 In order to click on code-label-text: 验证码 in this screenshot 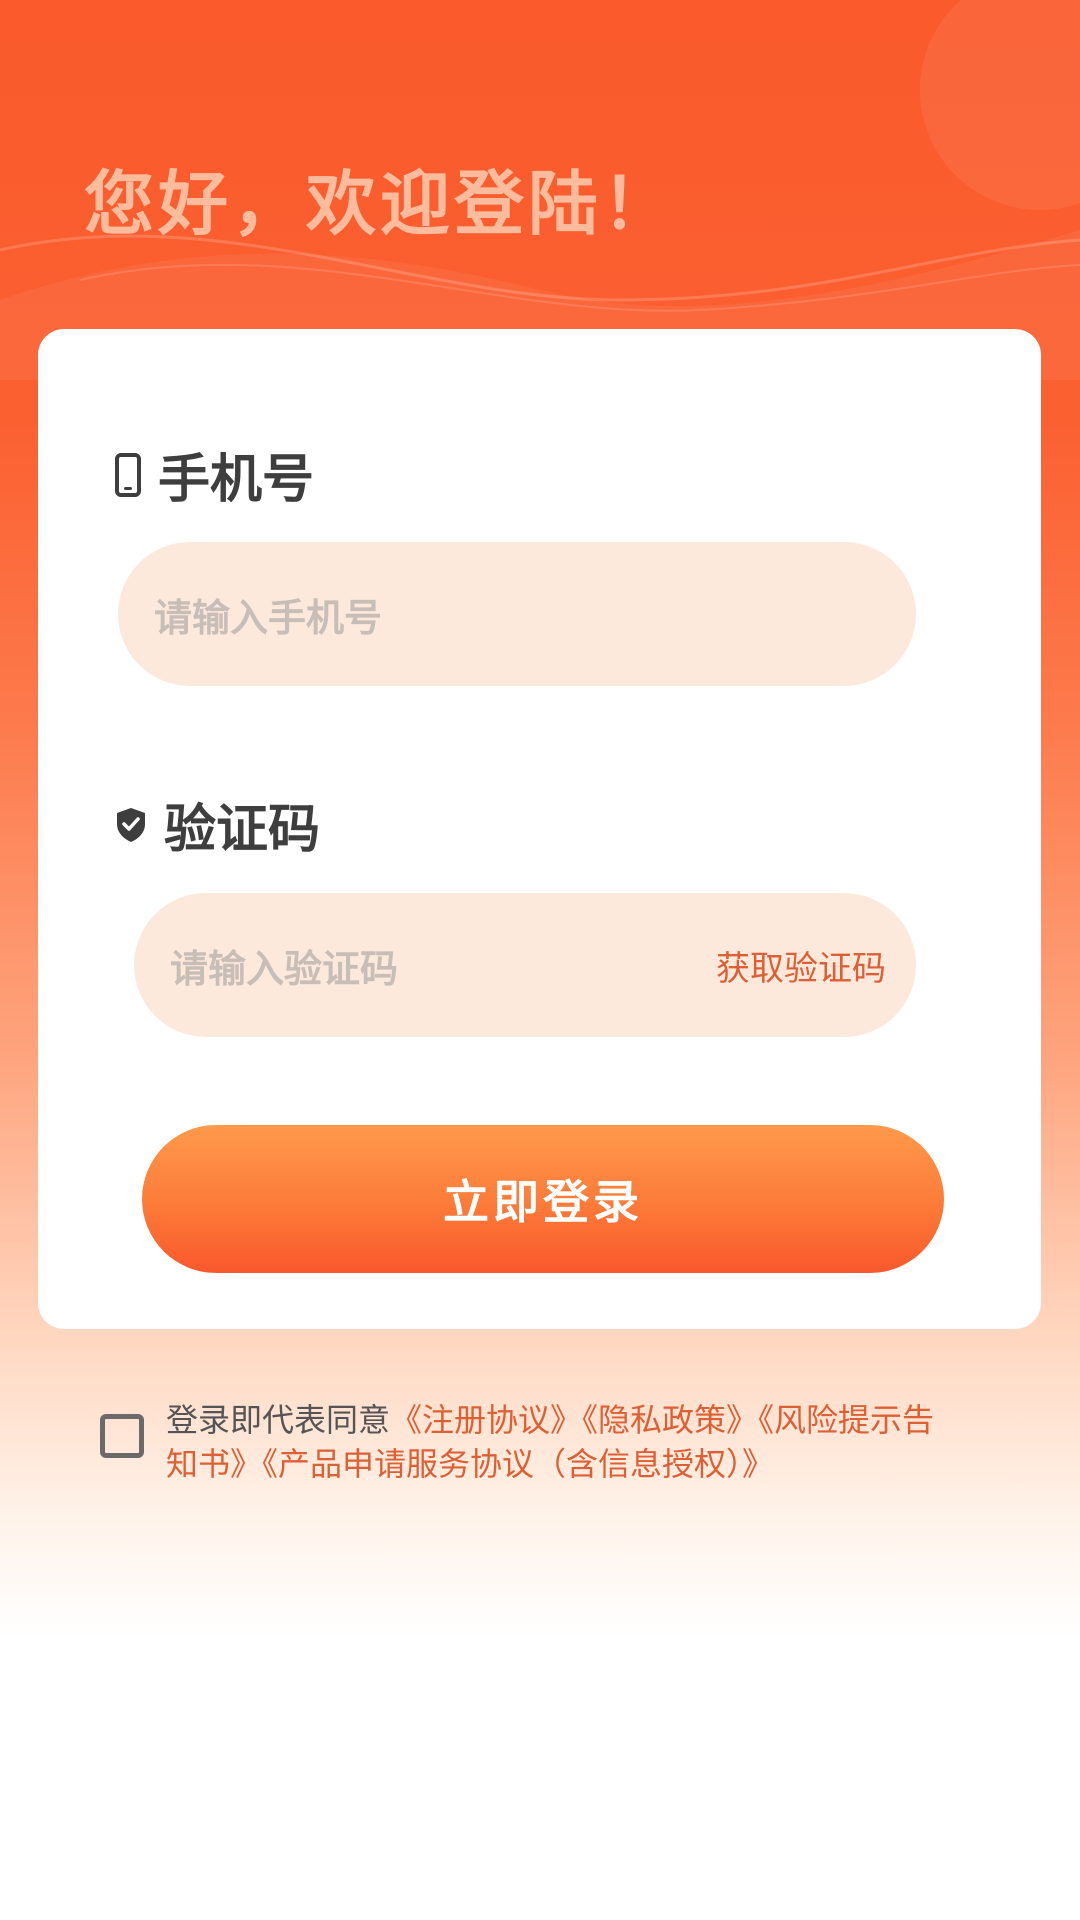, I will do `click(242, 830)`.